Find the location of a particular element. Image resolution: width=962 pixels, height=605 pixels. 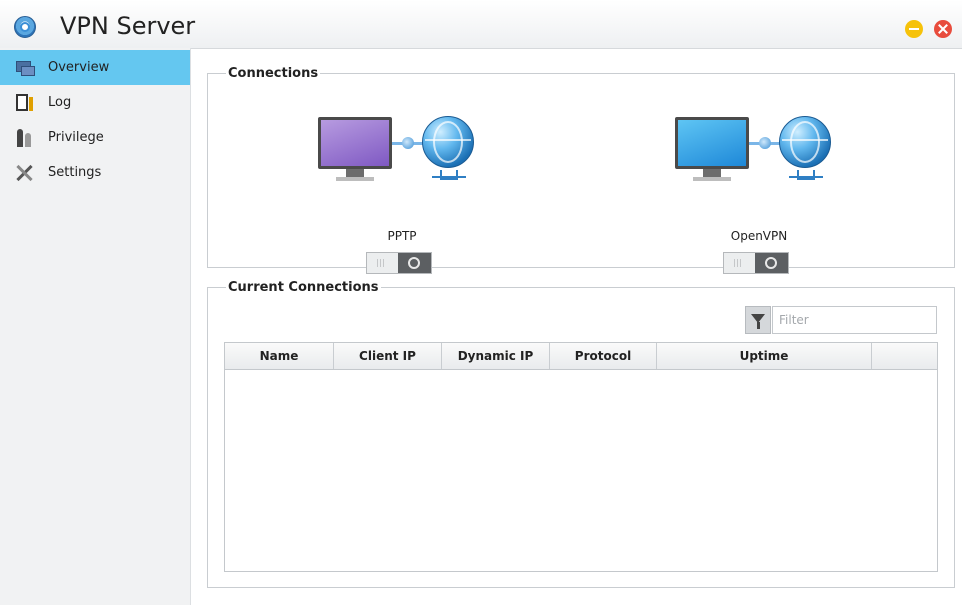

column-header-protocol: Protocol is located at coordinates (603, 356).